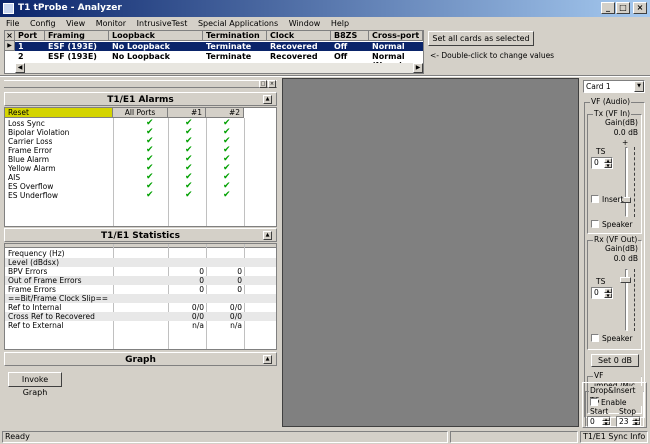 The image size is (650, 444). I want to click on tx-ts-spinner: 0 ▲ ▼, so click(602, 163).